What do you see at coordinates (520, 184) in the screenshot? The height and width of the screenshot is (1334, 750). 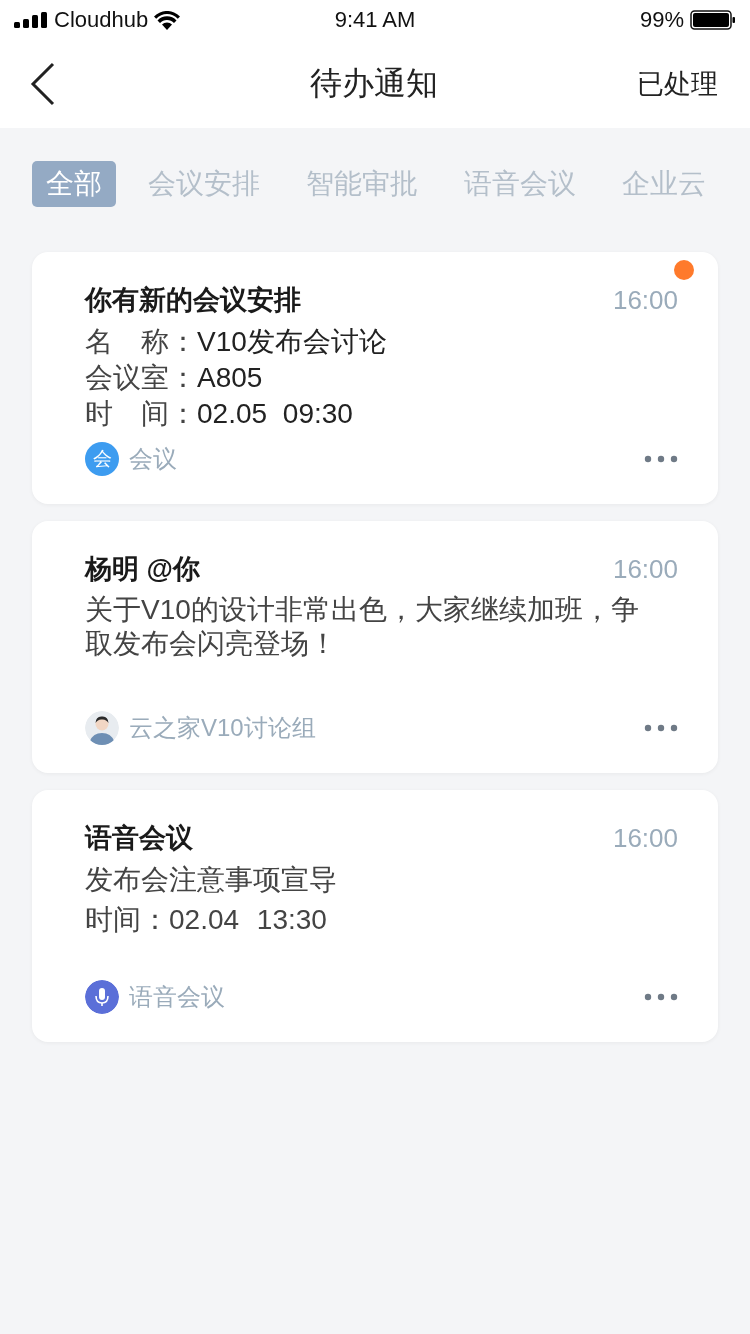 I see `filter-tab: 语音会议` at bounding box center [520, 184].